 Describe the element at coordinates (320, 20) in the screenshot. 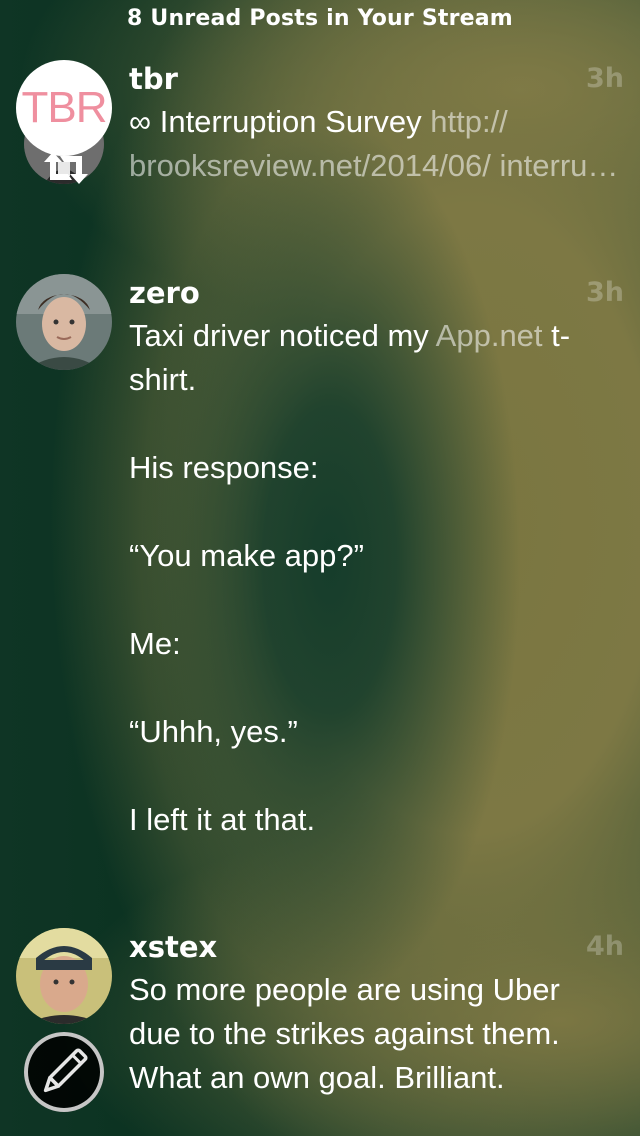

I see `unread-posts-banner: 8 Unread Posts in Your Stream` at that location.